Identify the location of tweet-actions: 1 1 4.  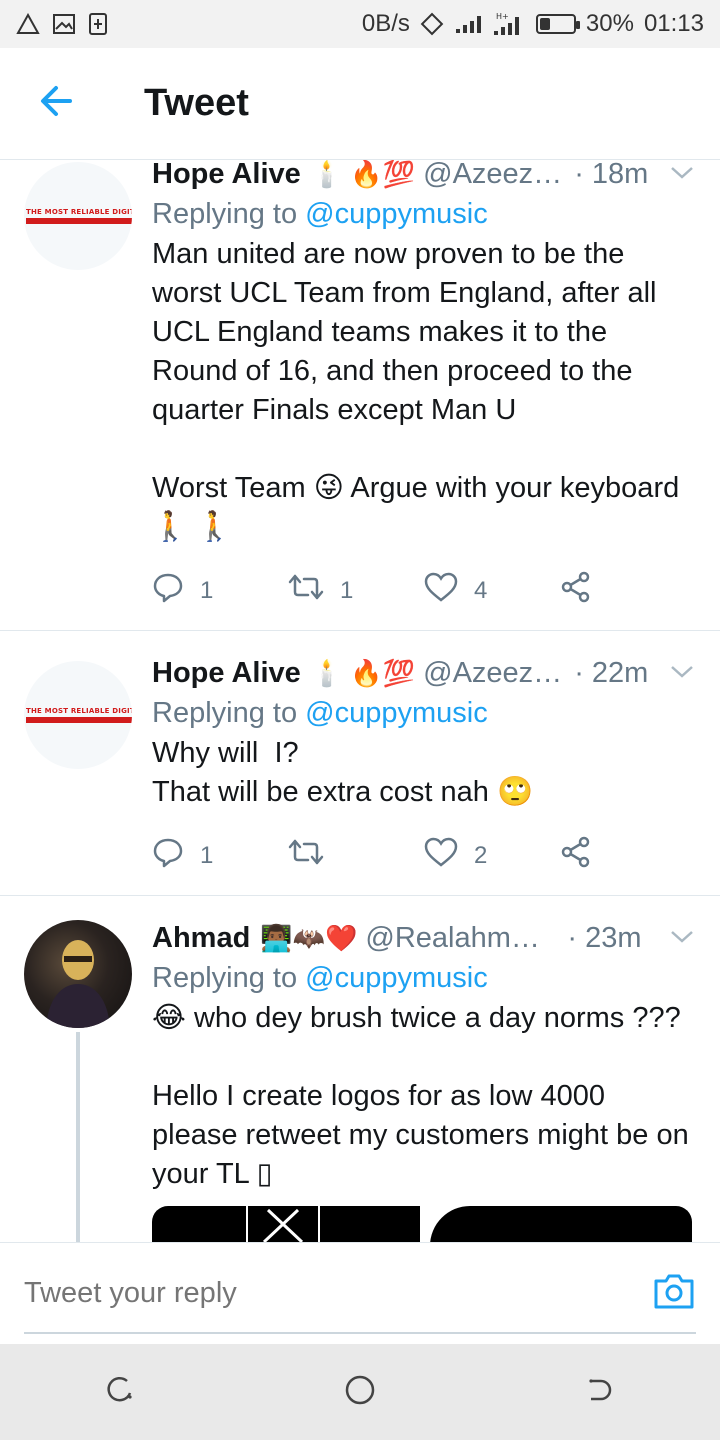
(424, 590).